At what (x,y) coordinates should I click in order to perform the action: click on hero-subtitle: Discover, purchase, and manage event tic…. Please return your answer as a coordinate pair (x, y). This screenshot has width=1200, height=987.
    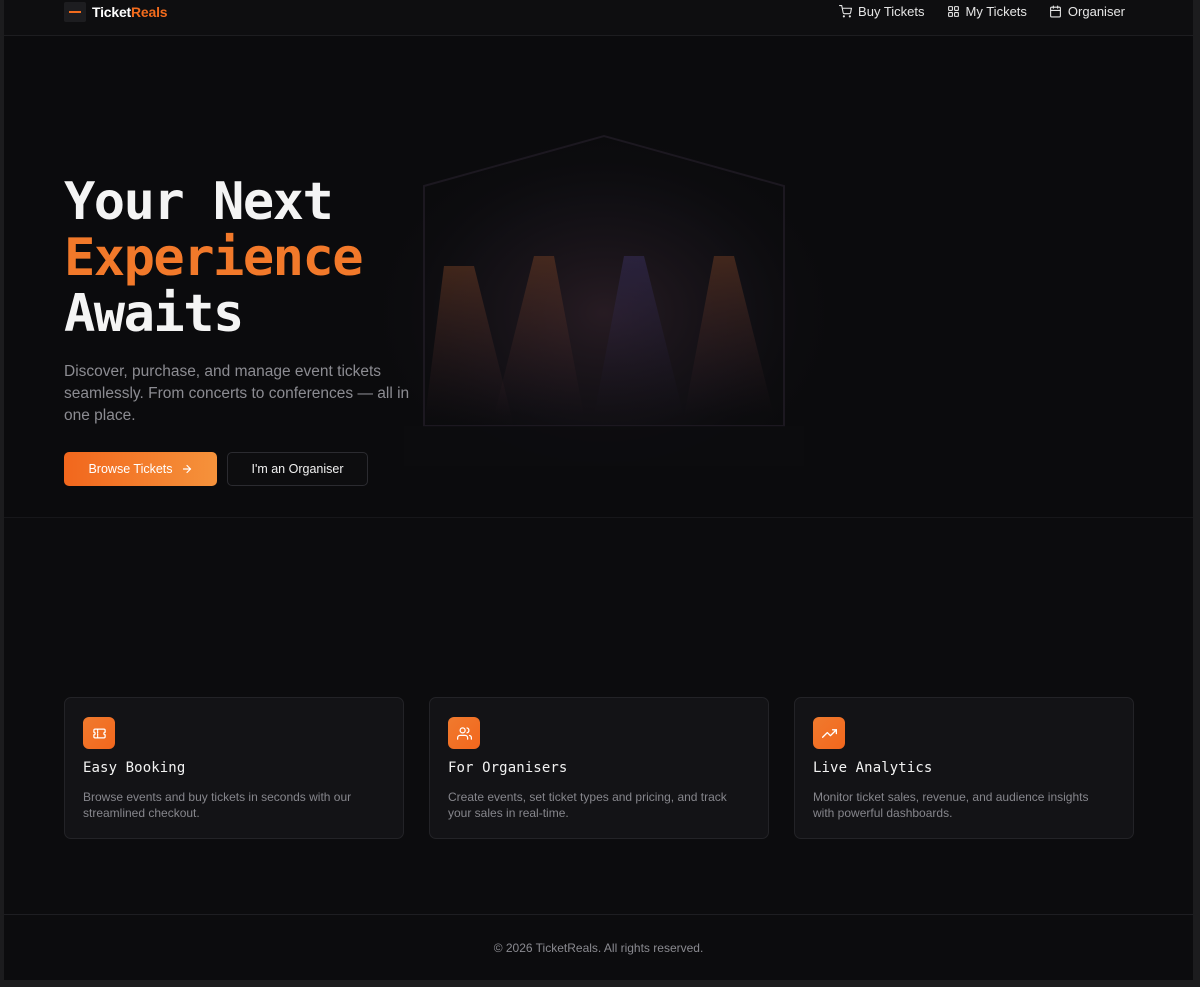
    Looking at the image, I should click on (237, 393).